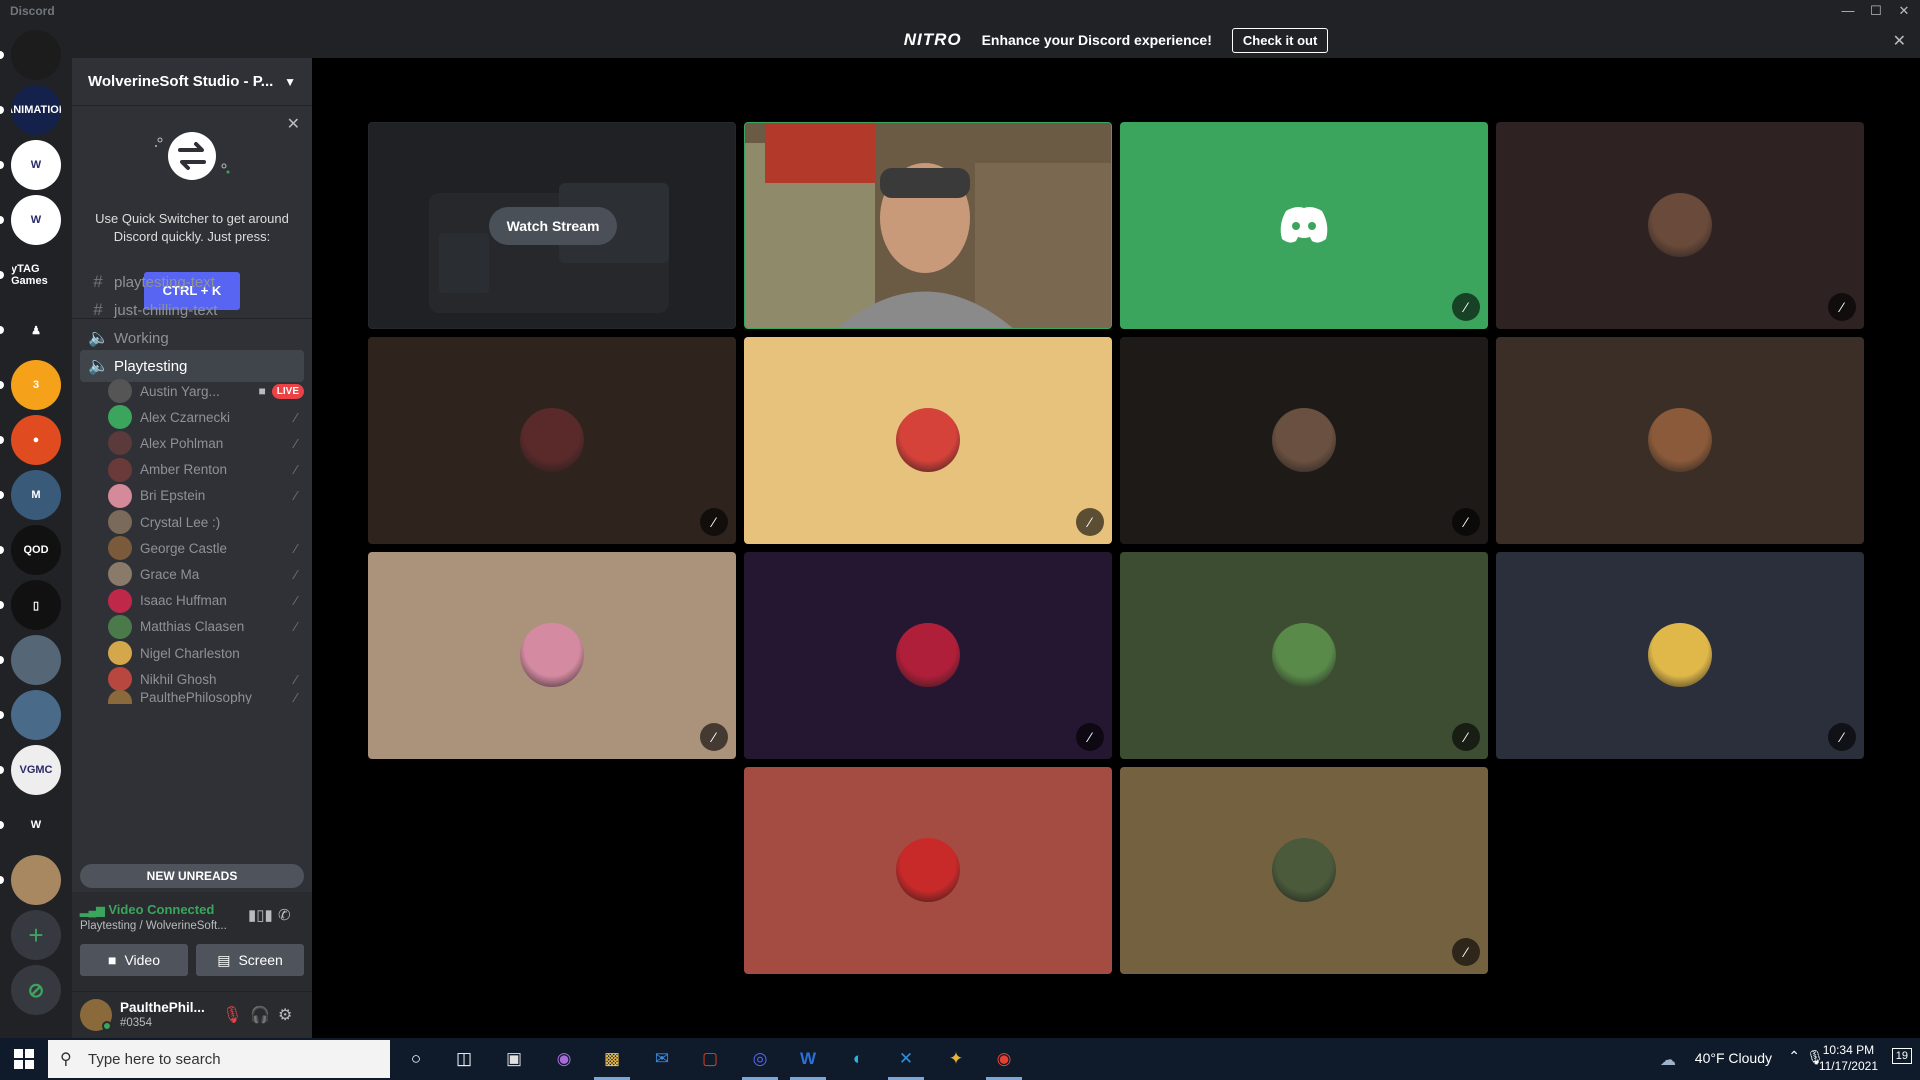  I want to click on video-tile-discord: ⁄, so click(1304, 225).